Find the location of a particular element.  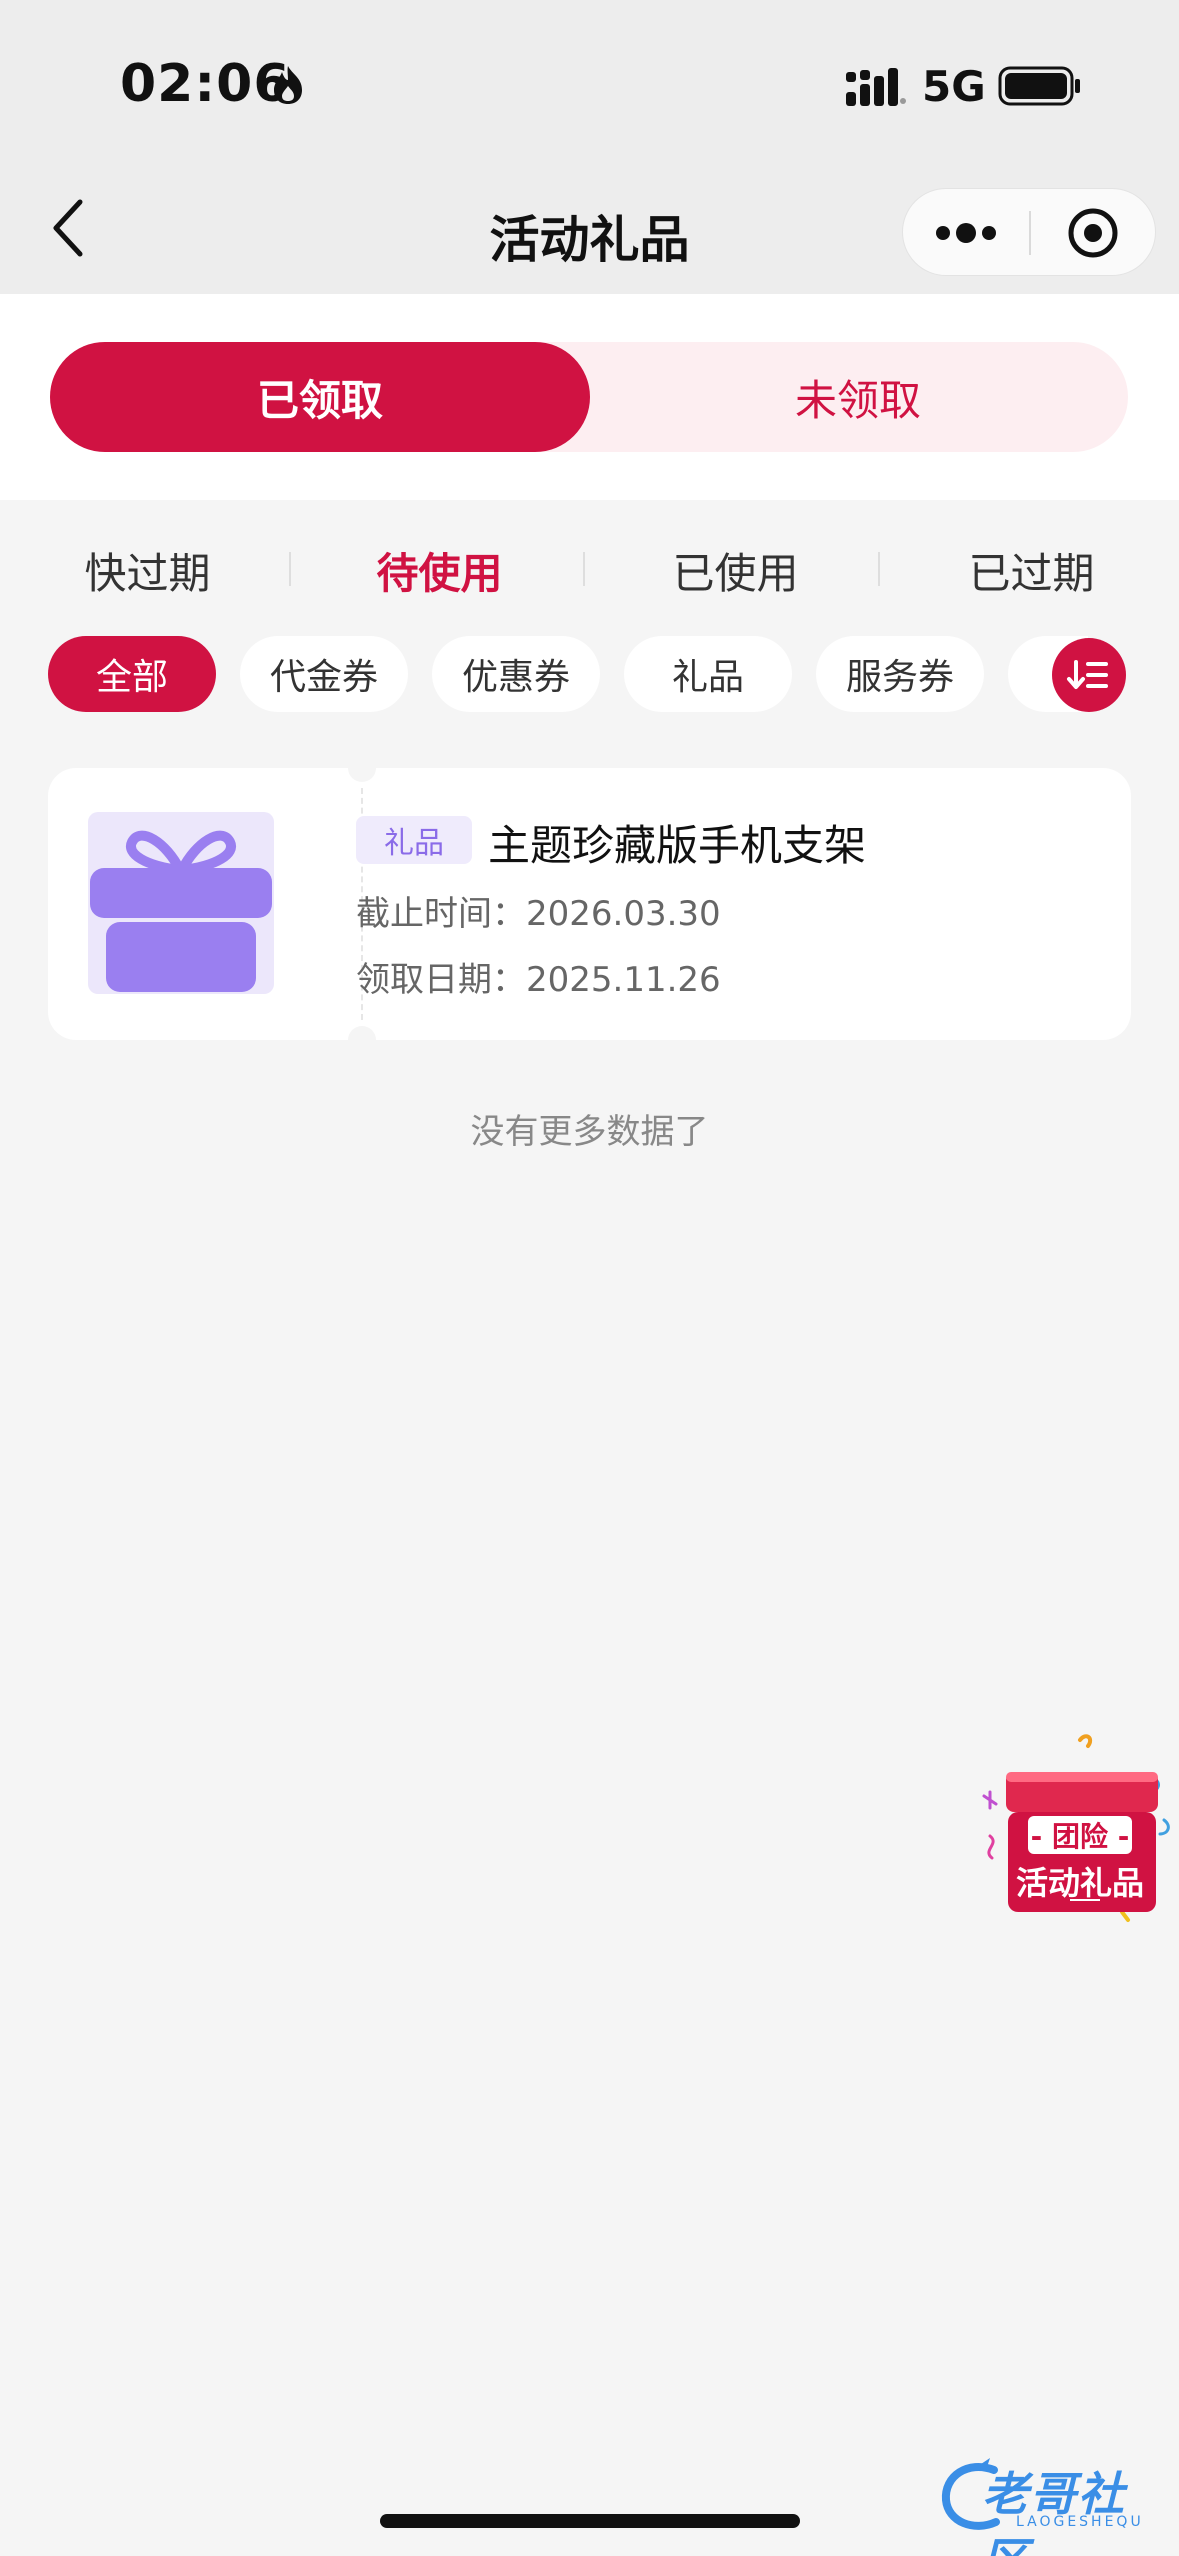

watermark-logo: 老哥社区 LAOGESHEQU is located at coordinates (1053, 2504).